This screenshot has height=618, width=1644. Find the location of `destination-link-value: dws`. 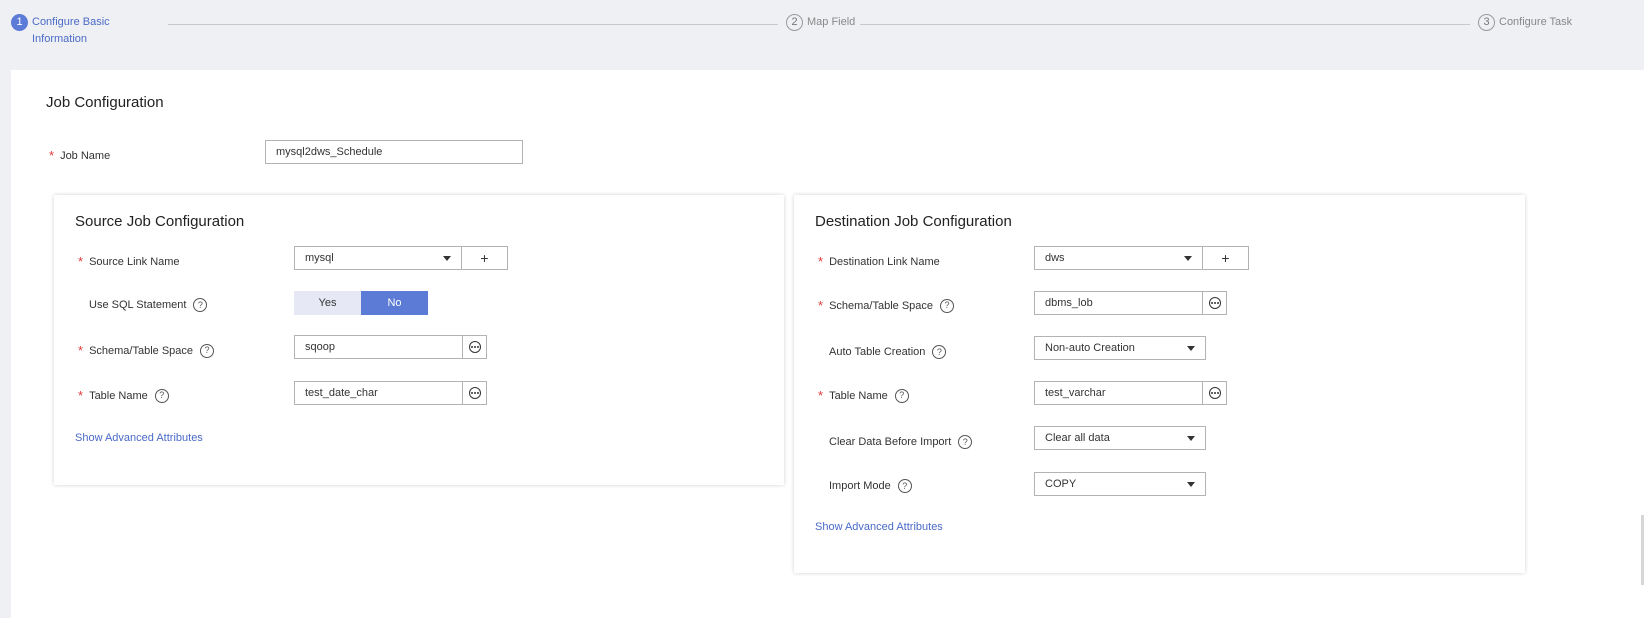

destination-link-value: dws is located at coordinates (1055, 258).